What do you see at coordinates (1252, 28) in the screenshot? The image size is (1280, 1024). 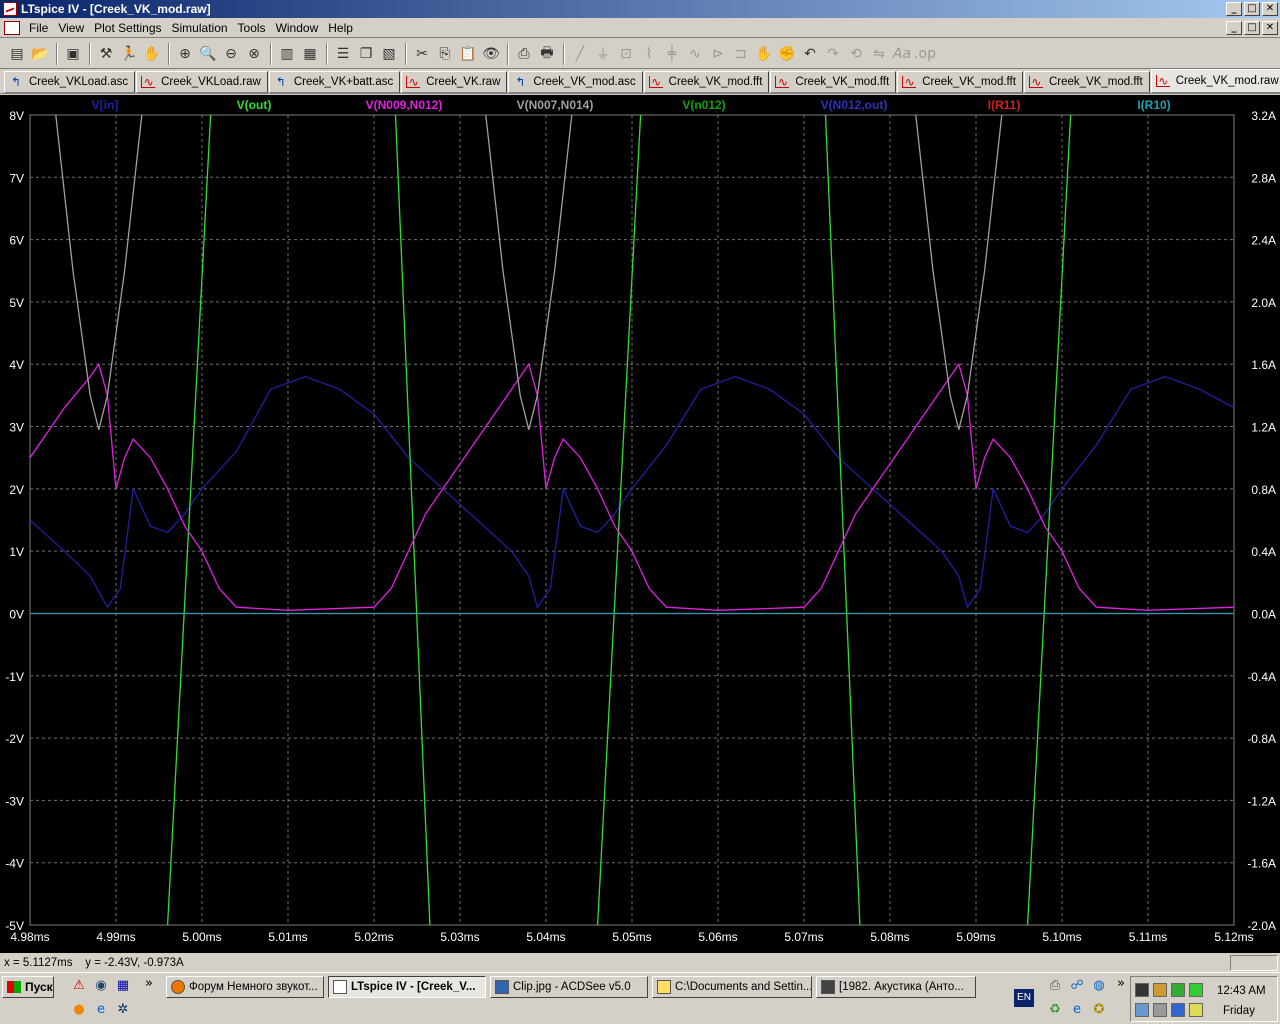 I see `mdi-restore-button: □` at bounding box center [1252, 28].